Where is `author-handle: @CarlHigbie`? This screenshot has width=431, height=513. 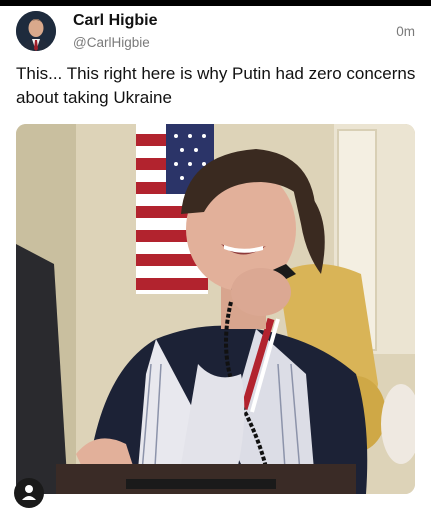
author-handle: @CarlHigbie is located at coordinates (111, 42).